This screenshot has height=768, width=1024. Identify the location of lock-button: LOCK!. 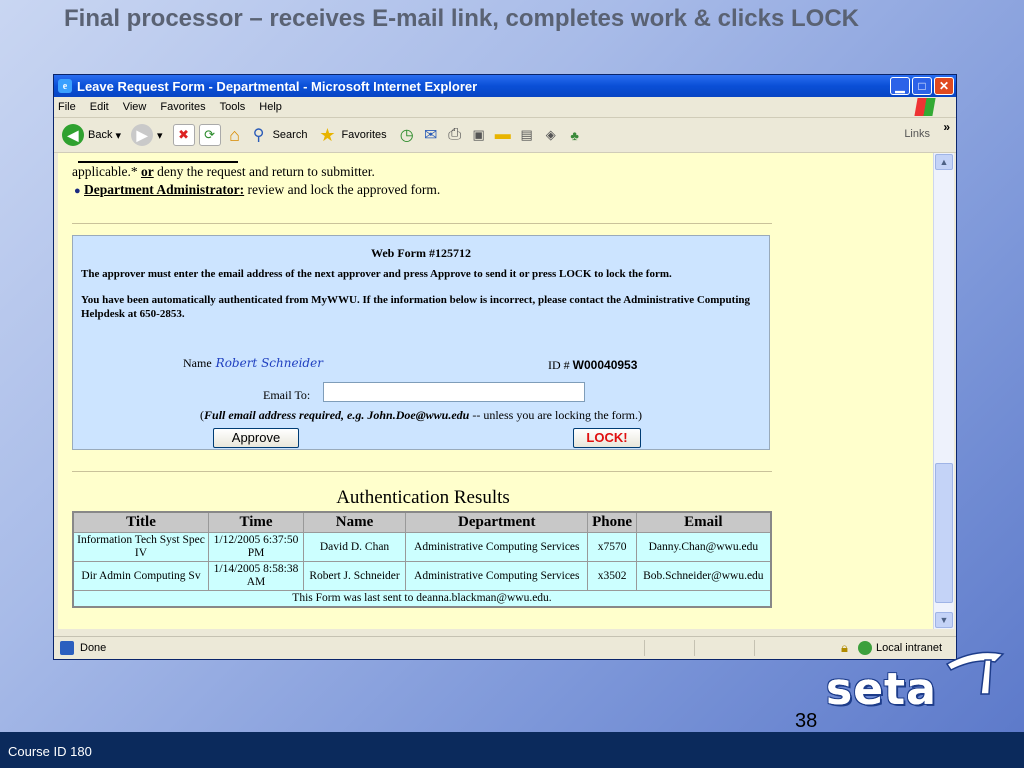
(607, 438).